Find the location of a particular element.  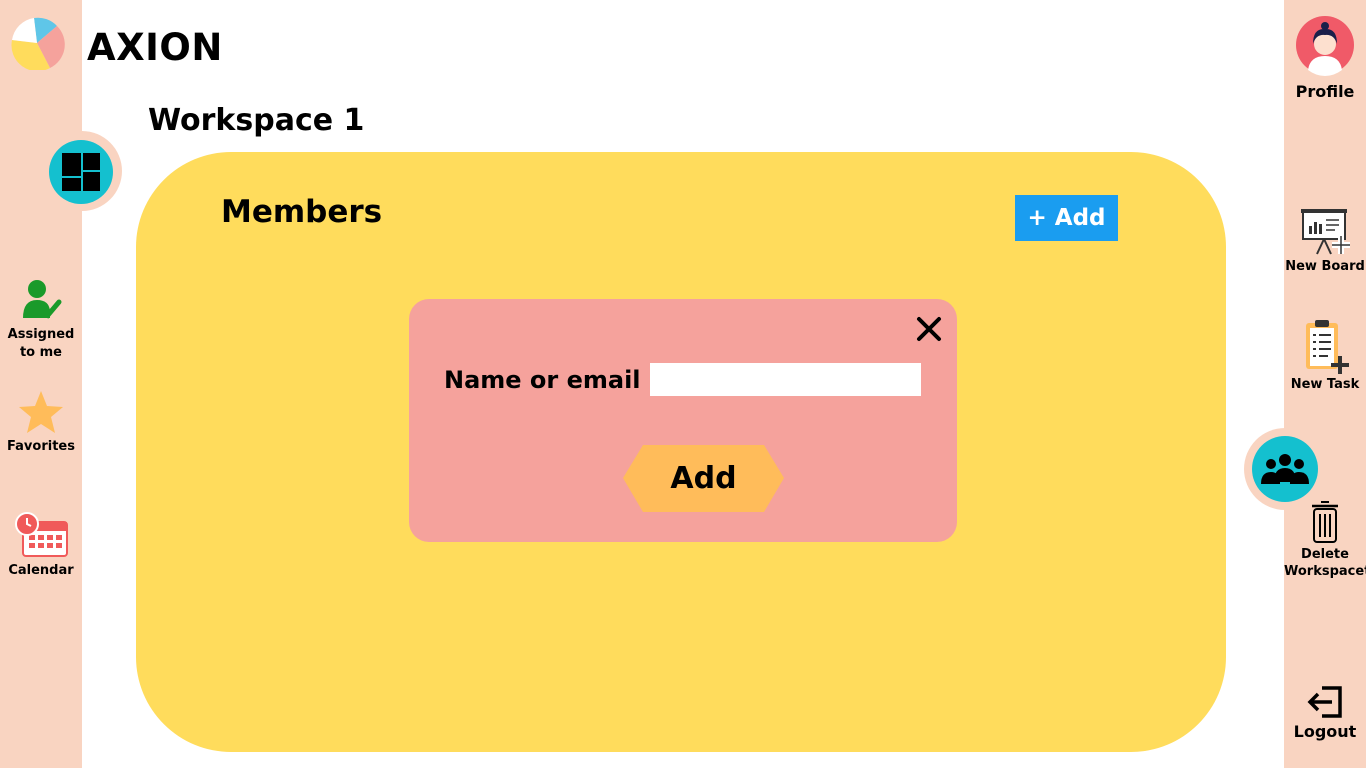

avatar is located at coordinates (1325, 46).